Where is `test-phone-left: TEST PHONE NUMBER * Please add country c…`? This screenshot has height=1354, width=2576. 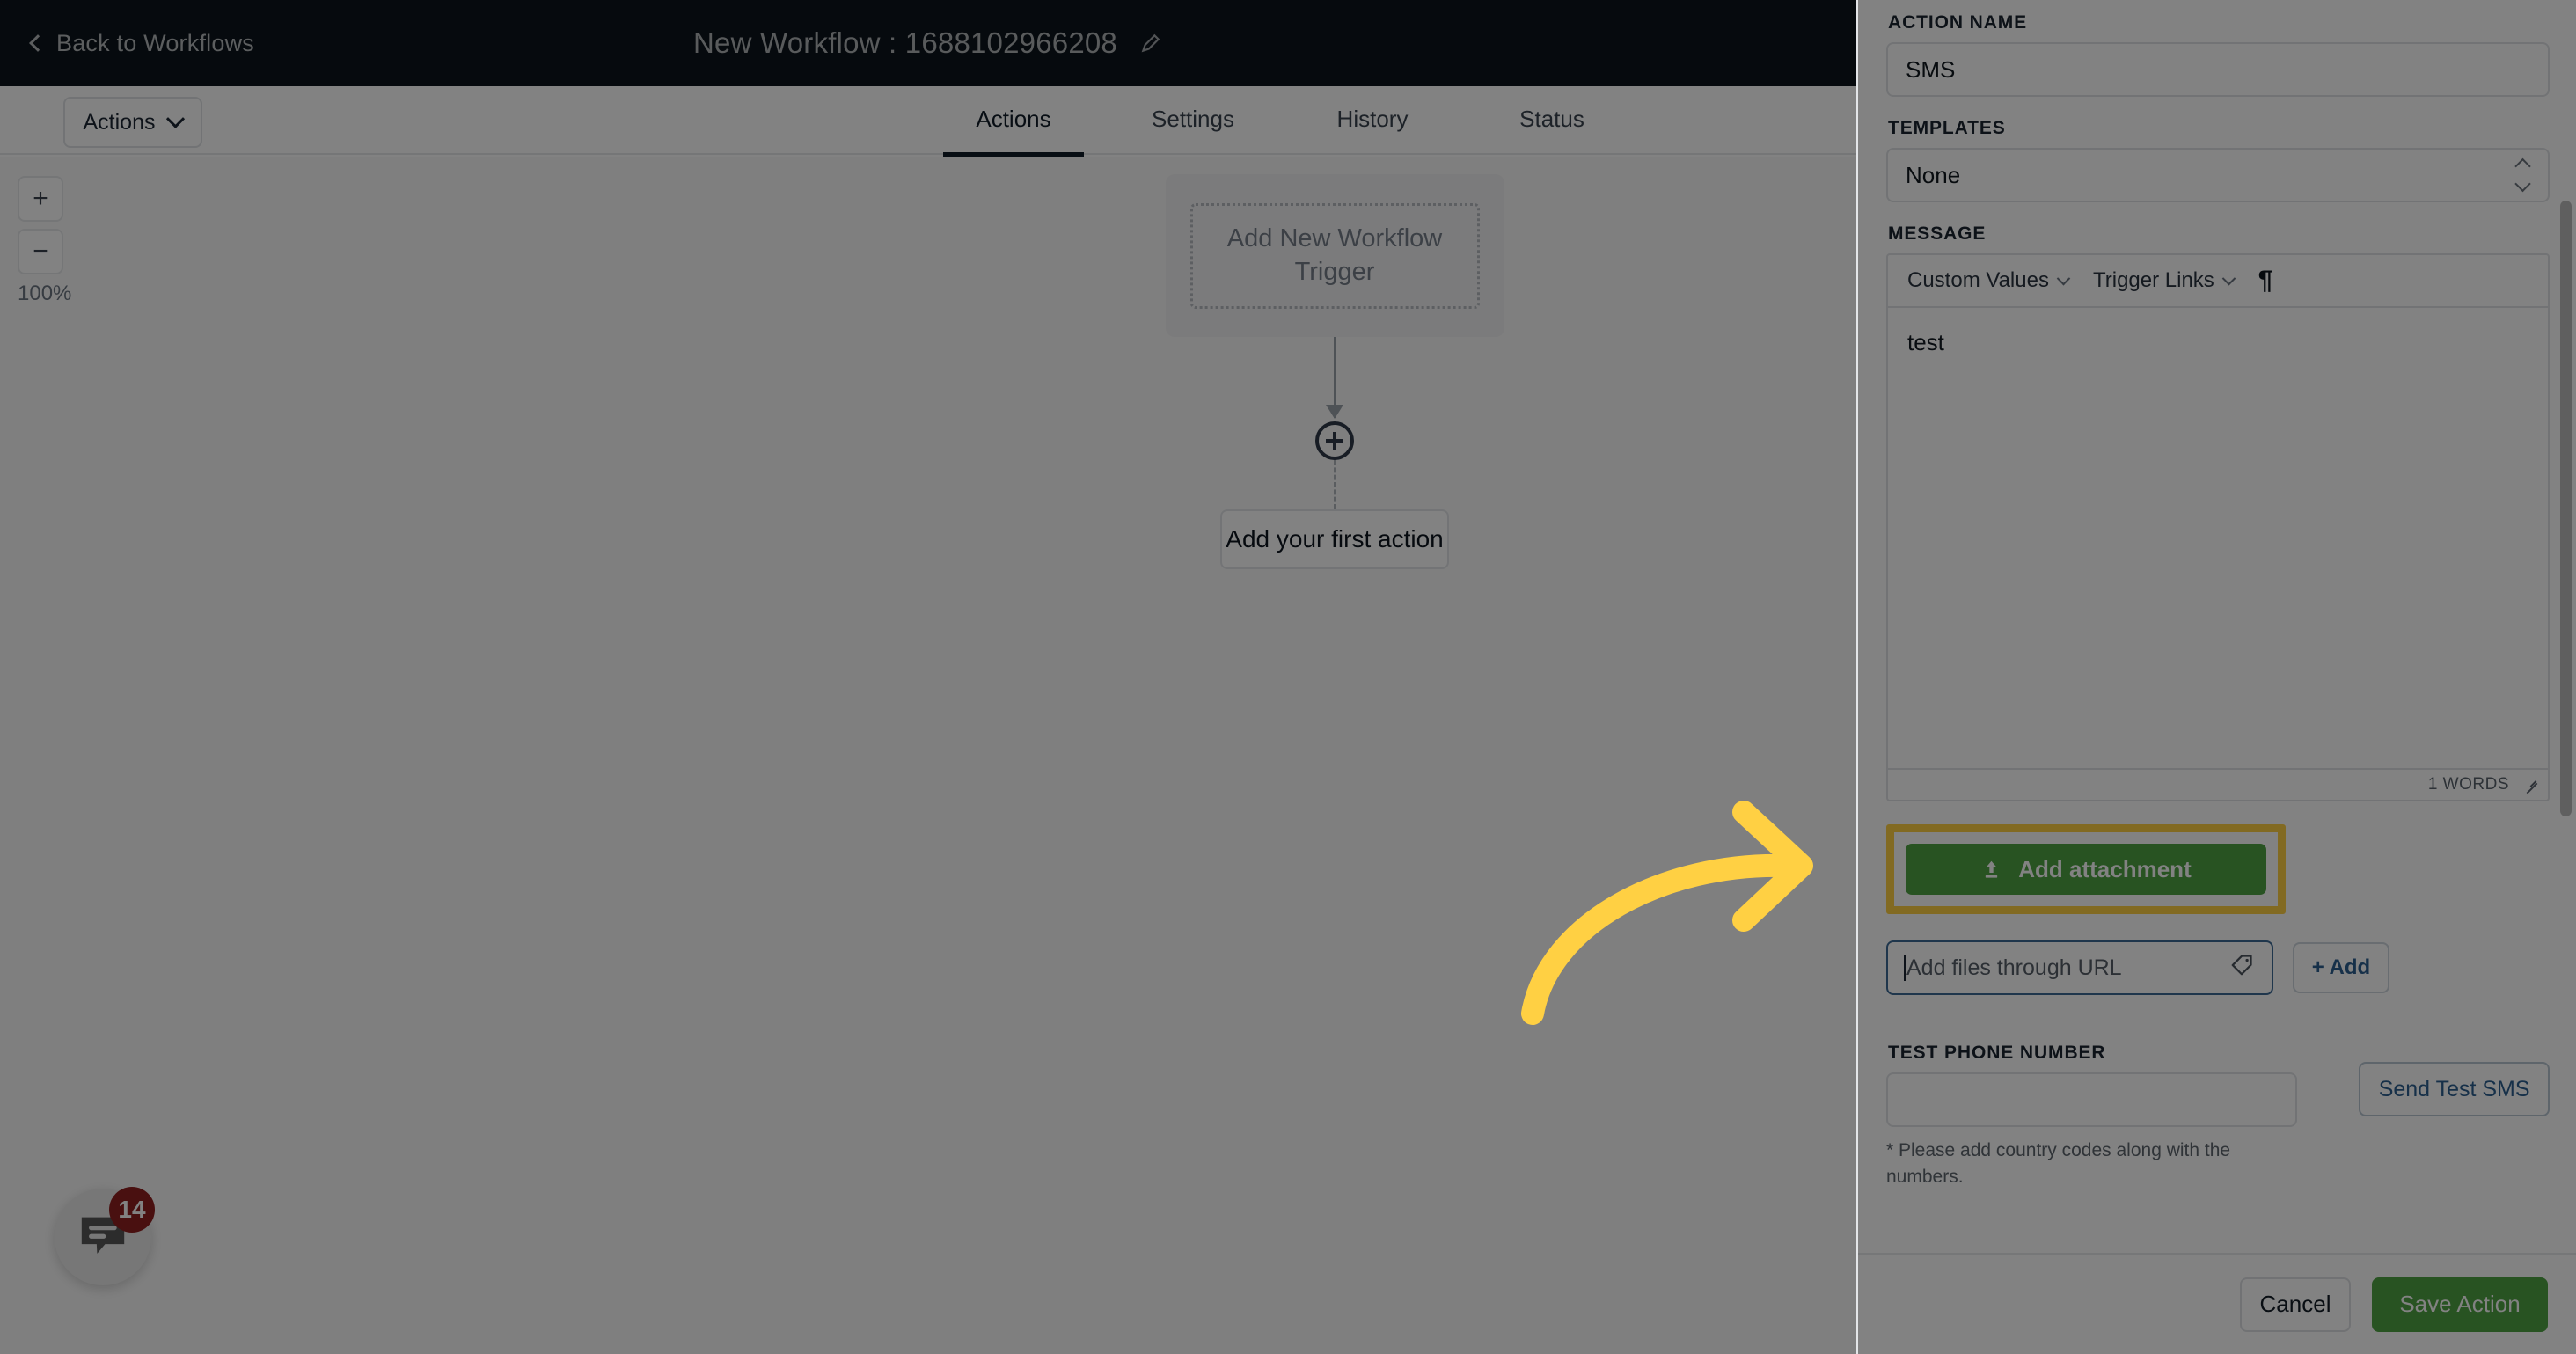
test-phone-left: TEST PHONE NUMBER * Please add country c… is located at coordinates (2092, 1109).